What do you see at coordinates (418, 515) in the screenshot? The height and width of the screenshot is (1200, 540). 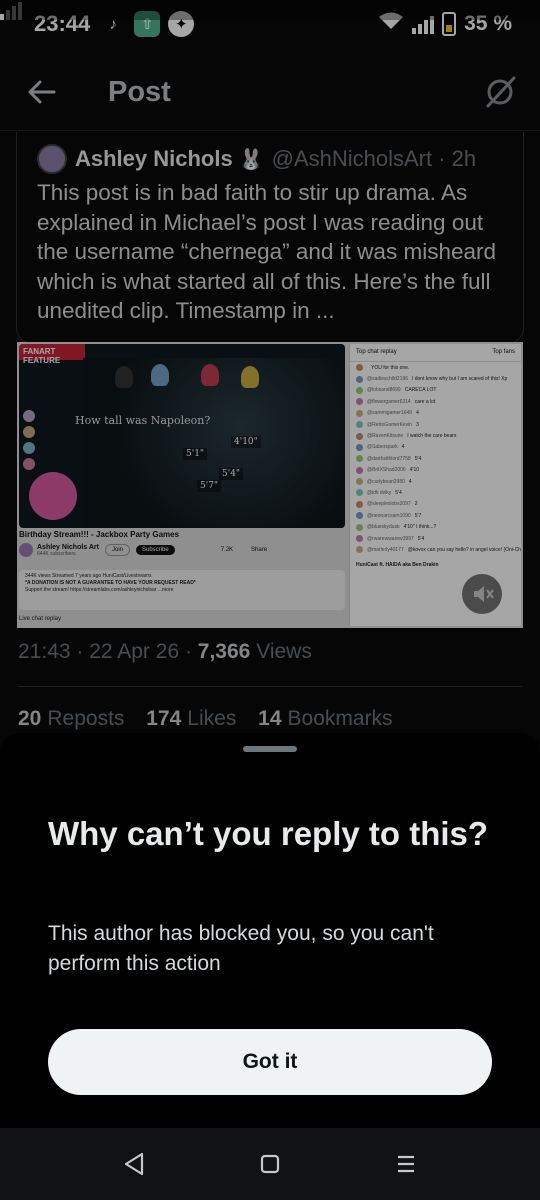 I see `chat-text: 5'7` at bounding box center [418, 515].